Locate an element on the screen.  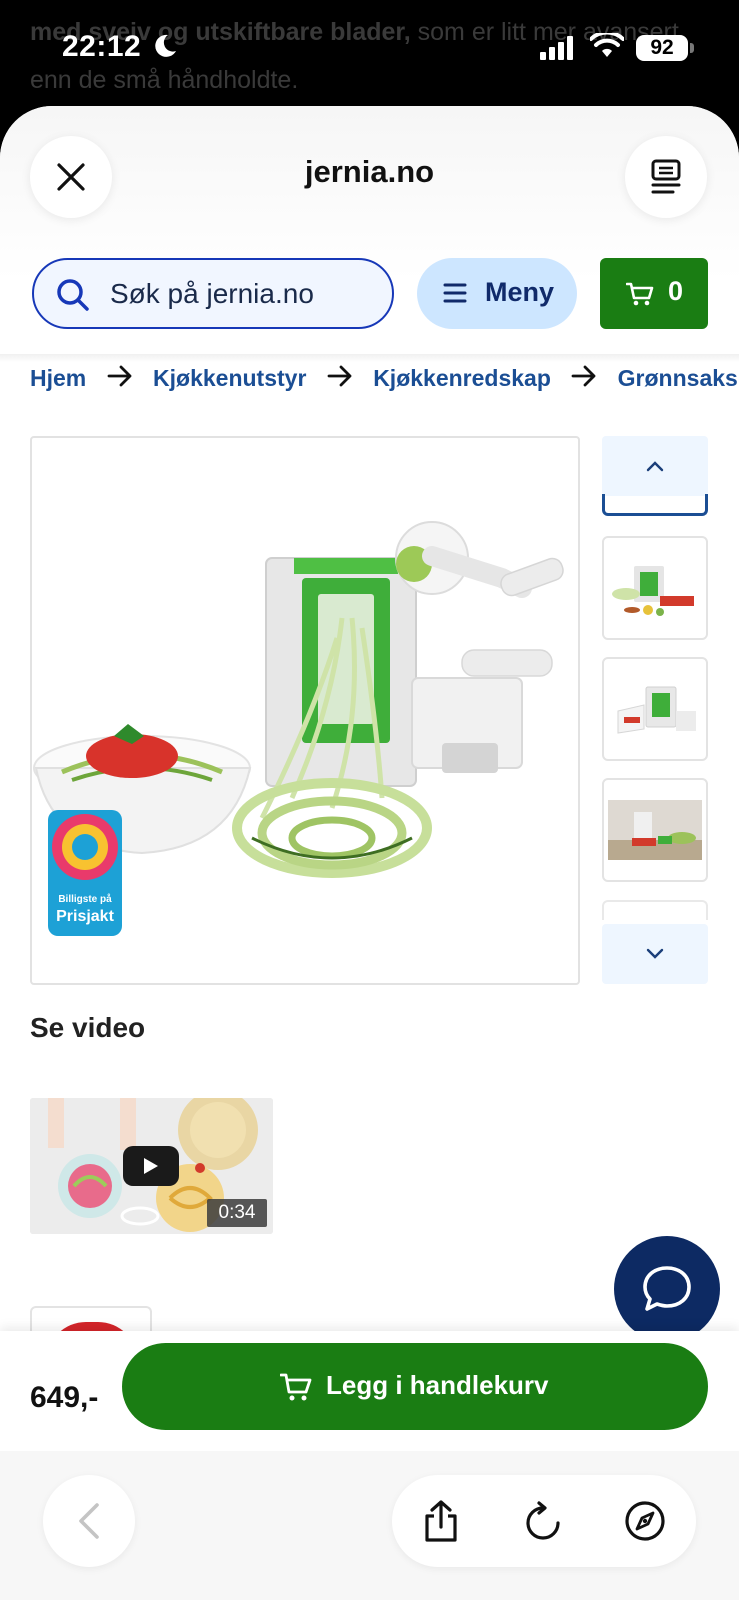
battery-tip is located at coordinates (692, 48).